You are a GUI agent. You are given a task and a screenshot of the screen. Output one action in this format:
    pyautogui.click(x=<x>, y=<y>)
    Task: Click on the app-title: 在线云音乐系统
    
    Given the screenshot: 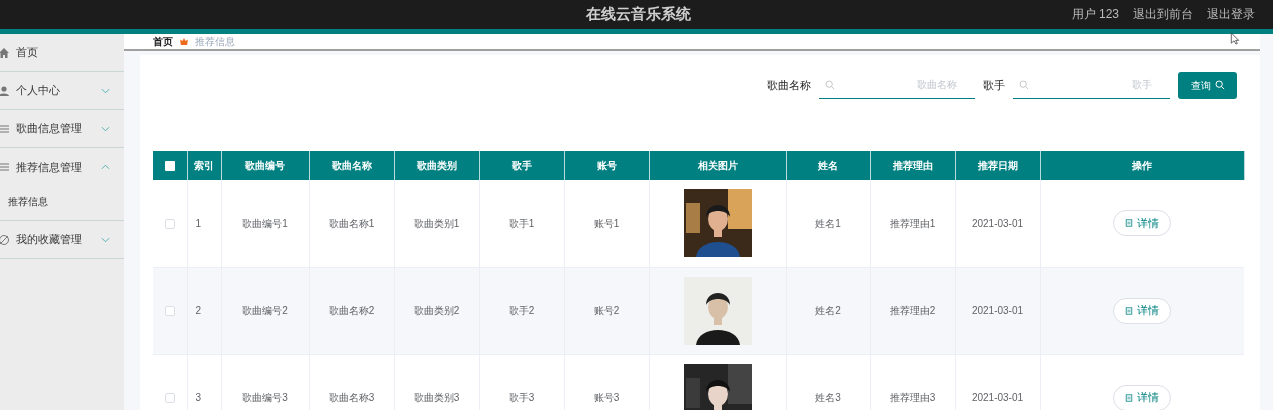 What is the action you would take?
    pyautogui.click(x=638, y=14)
    